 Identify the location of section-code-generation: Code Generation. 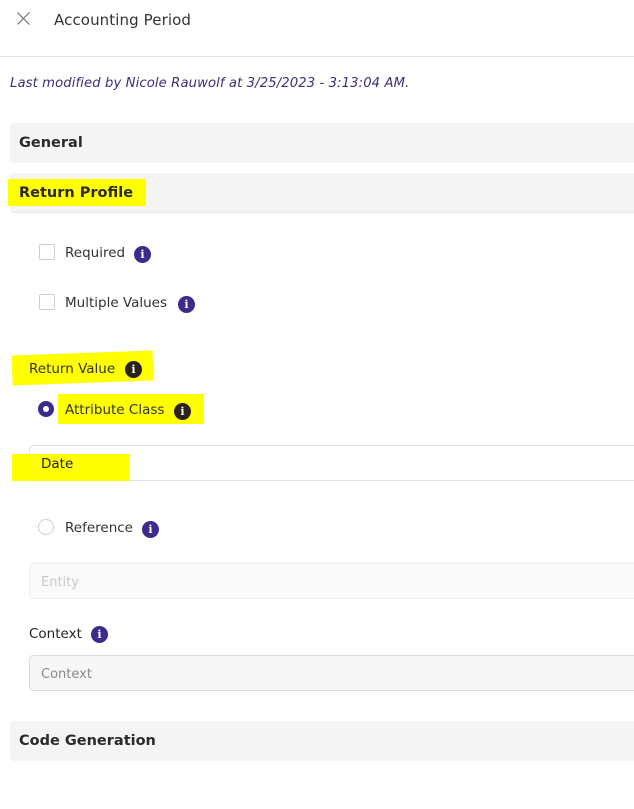
(322, 741).